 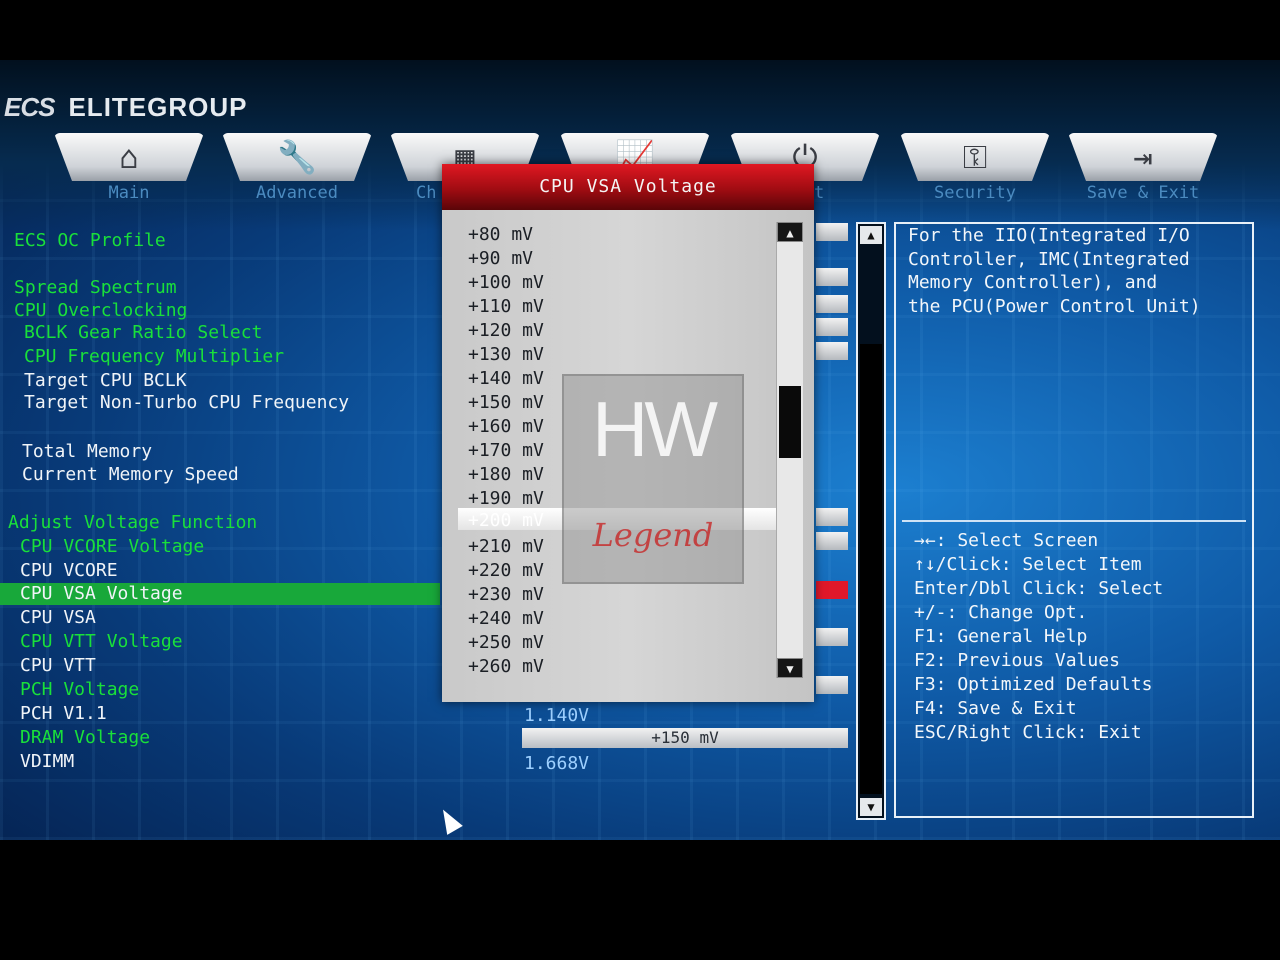 I want to click on tab-label: Main, so click(x=129, y=193).